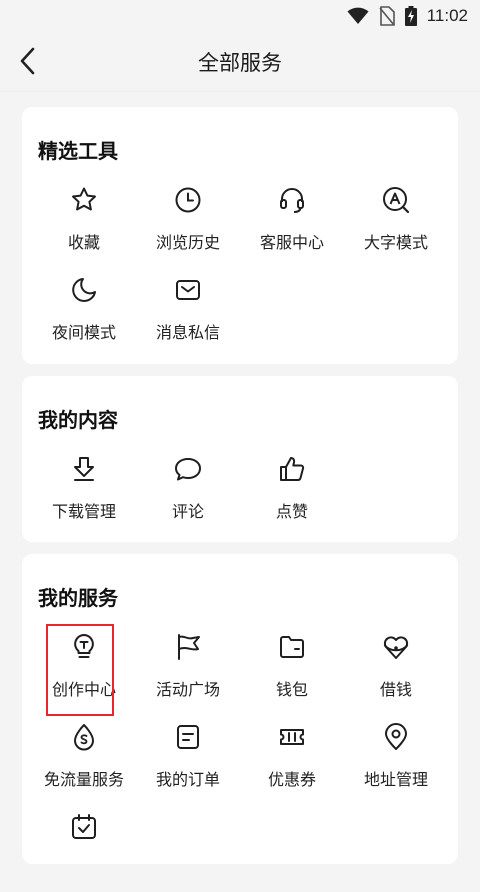 This screenshot has width=480, height=892. I want to click on item-address-management: 地址管理, so click(396, 762).